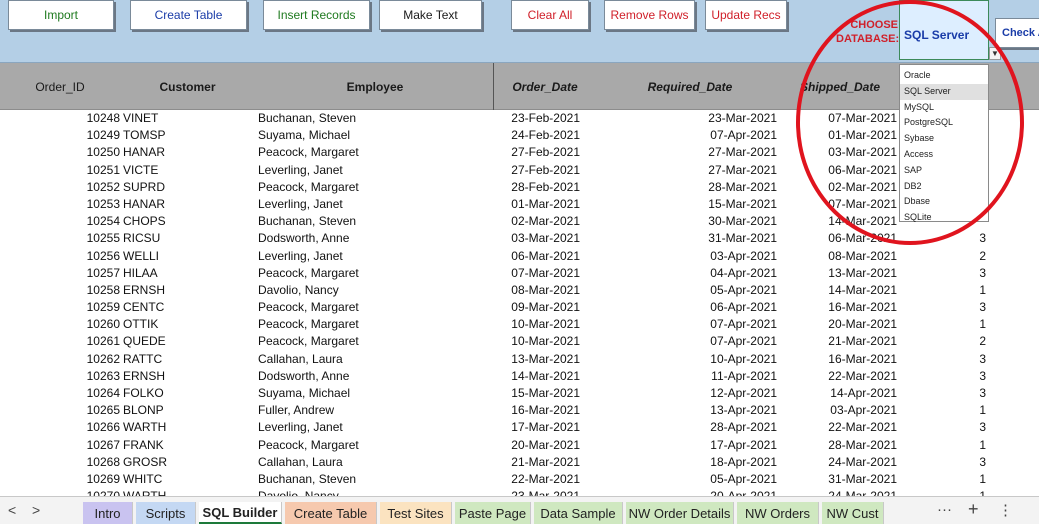  What do you see at coordinates (90, 307) in the screenshot?
I see `order-id-cell: 10259` at bounding box center [90, 307].